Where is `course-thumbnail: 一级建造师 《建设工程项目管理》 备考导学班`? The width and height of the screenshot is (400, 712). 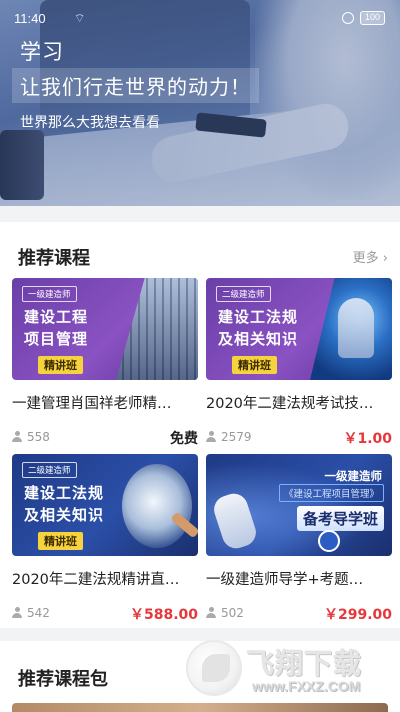
course-thumbnail: 一级建造师 《建设工程项目管理》 备考导学班 is located at coordinates (299, 505).